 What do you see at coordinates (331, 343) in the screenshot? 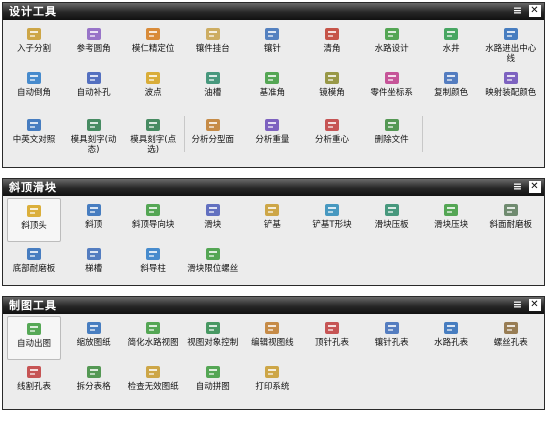
I see `tool-button-label: 顶针孔表` at bounding box center [331, 343].